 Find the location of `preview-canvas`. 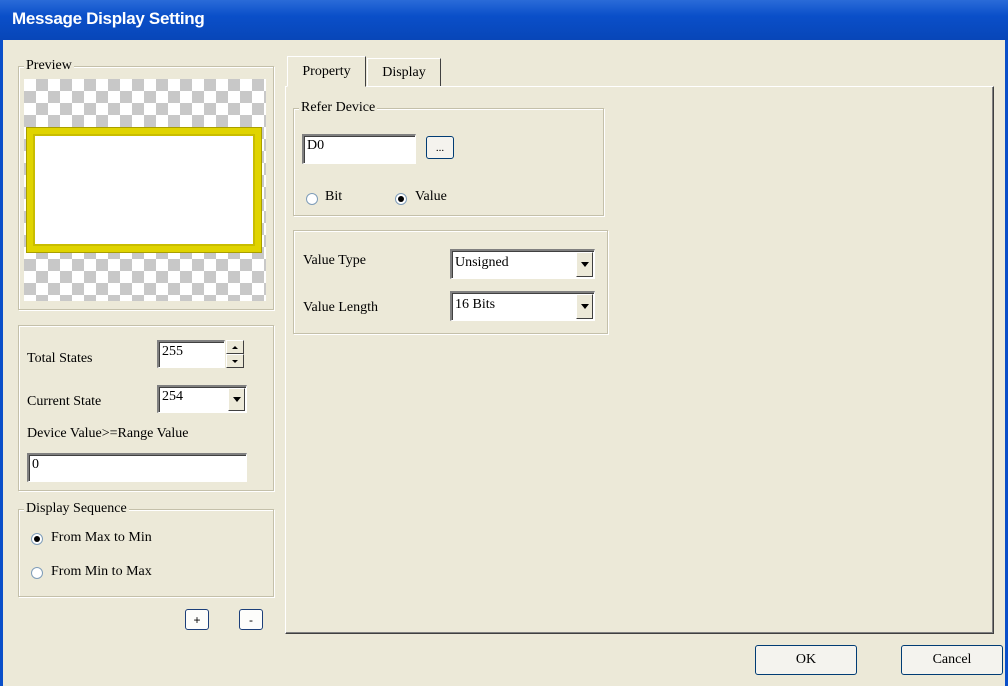

preview-canvas is located at coordinates (145, 190).